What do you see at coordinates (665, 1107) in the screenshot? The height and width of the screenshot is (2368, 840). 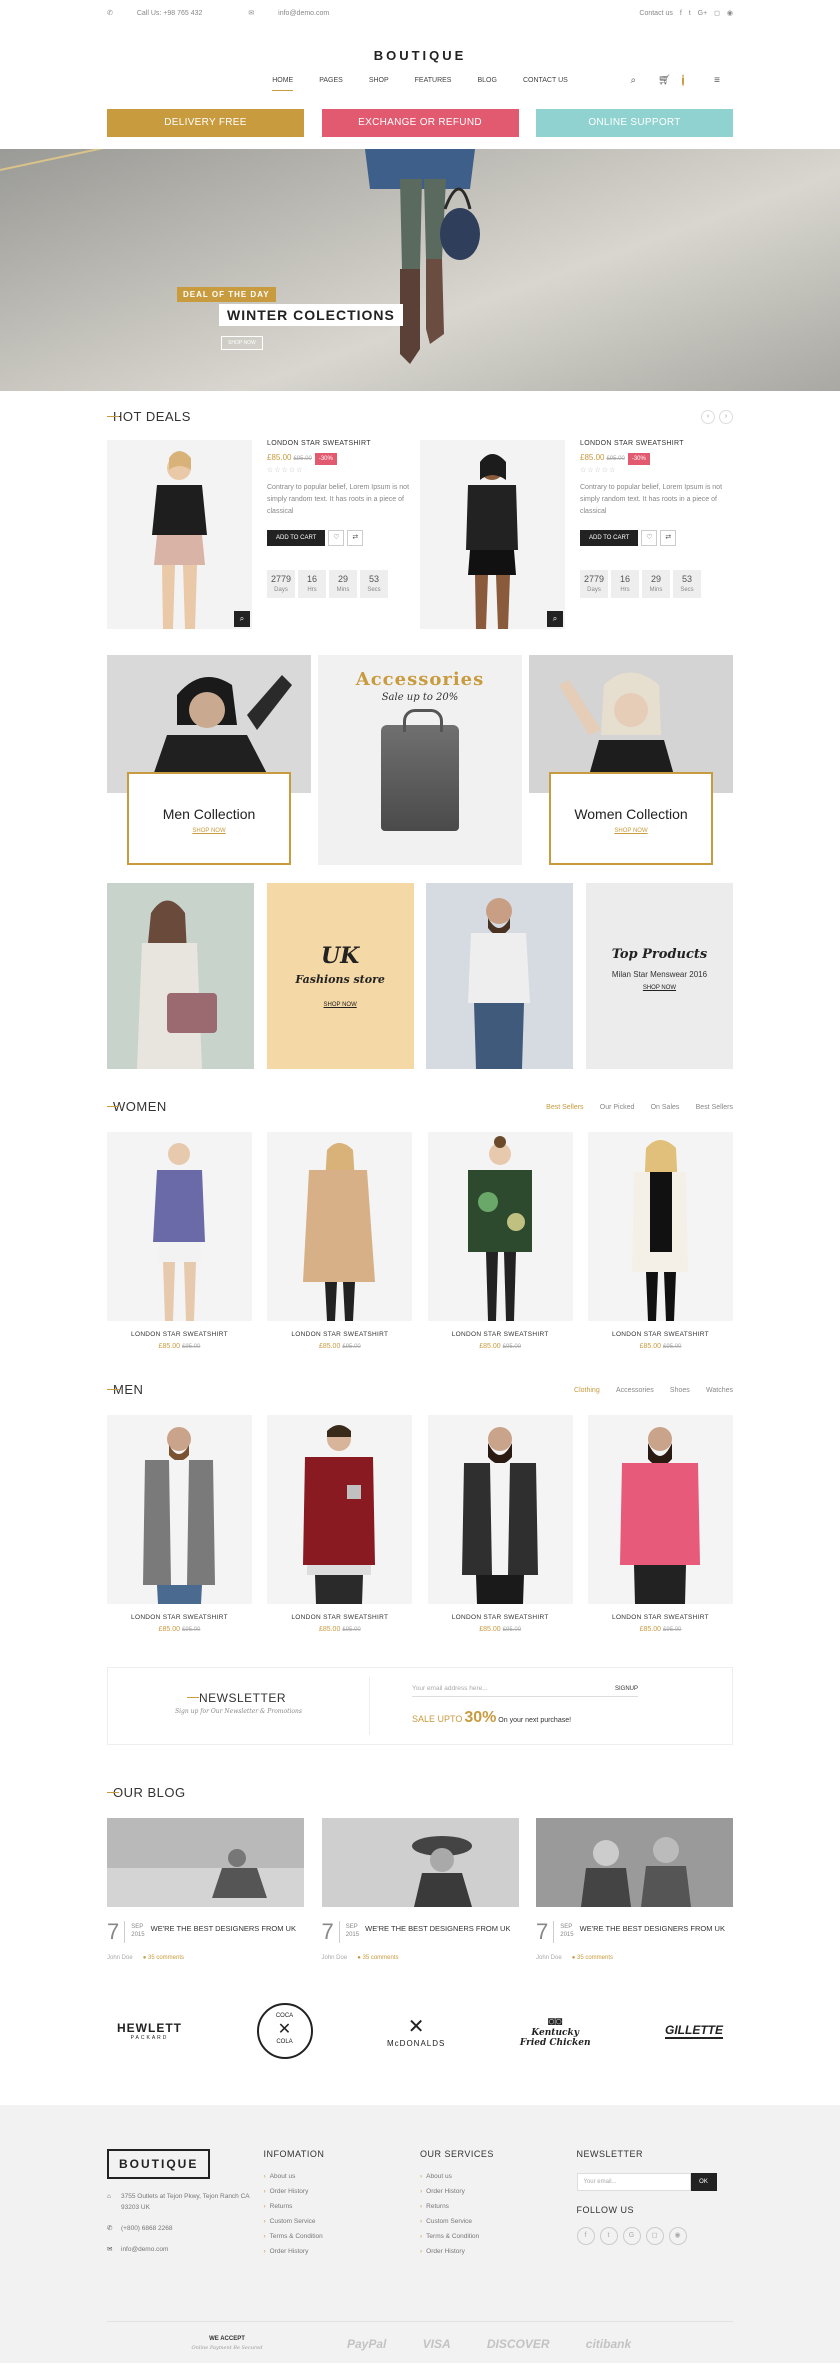 I see `tab-on-sales: On Sales` at bounding box center [665, 1107].